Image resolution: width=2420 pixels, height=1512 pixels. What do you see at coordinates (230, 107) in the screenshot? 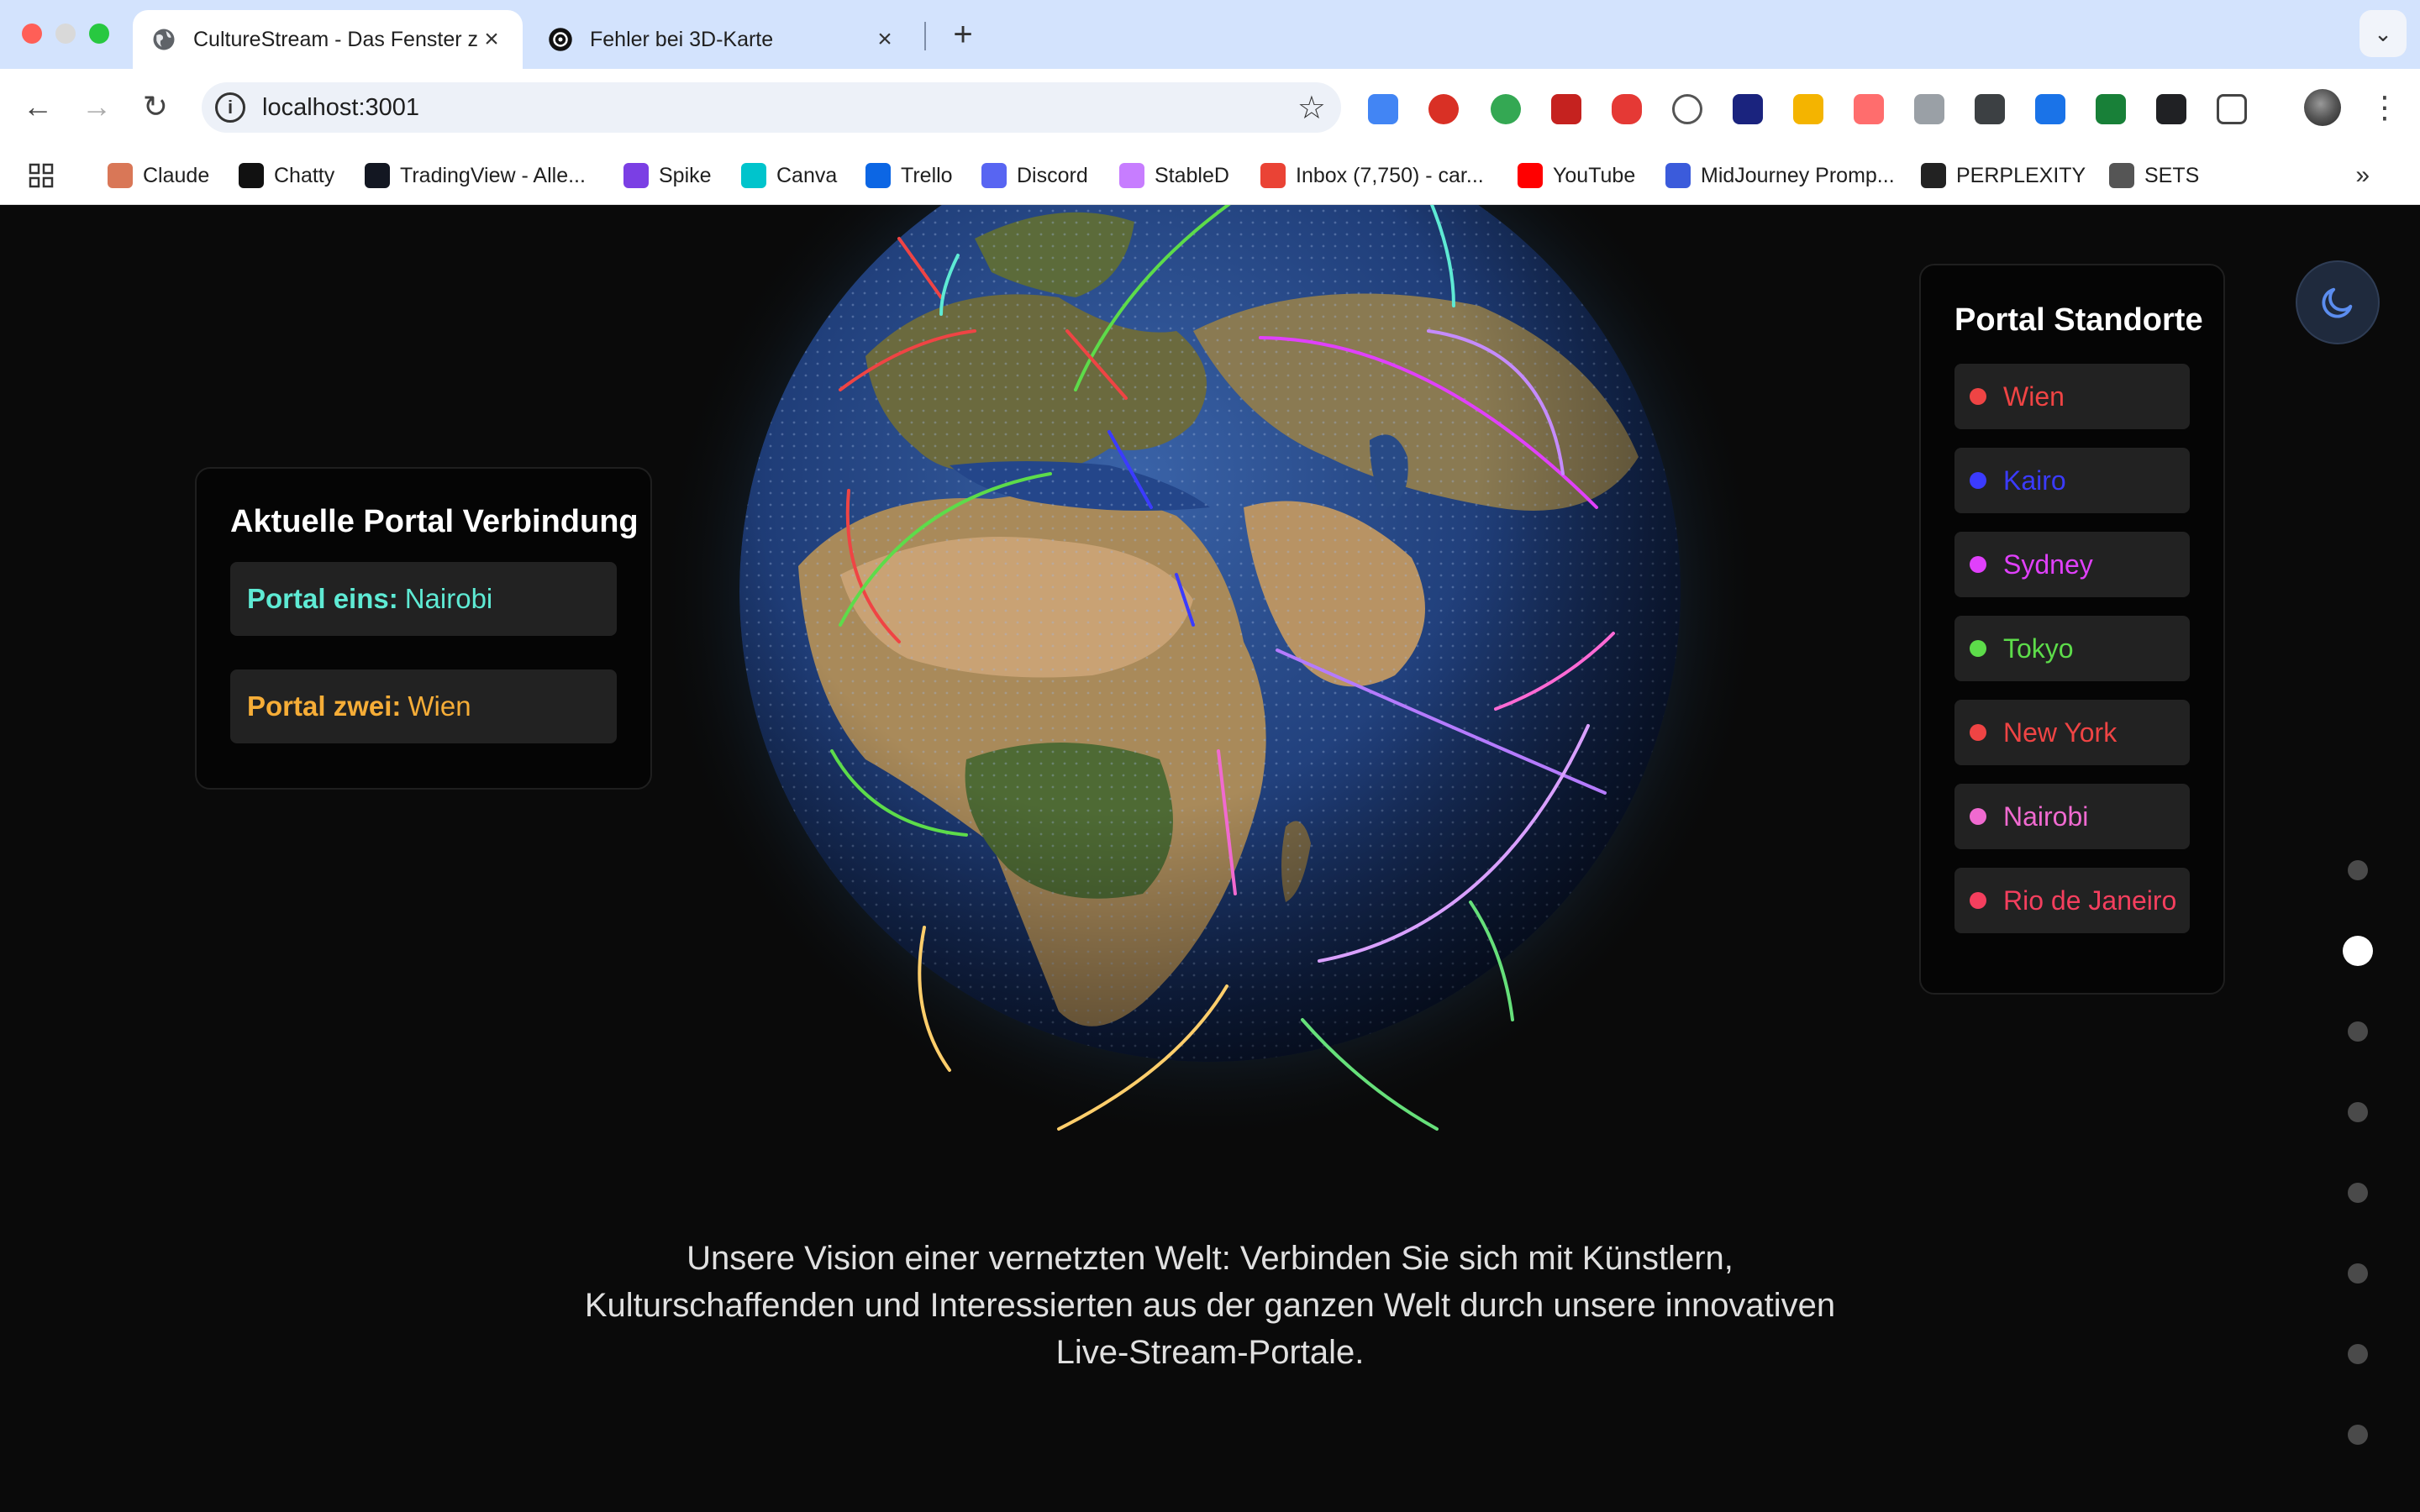
I see `site-info-icon: i` at bounding box center [230, 107].